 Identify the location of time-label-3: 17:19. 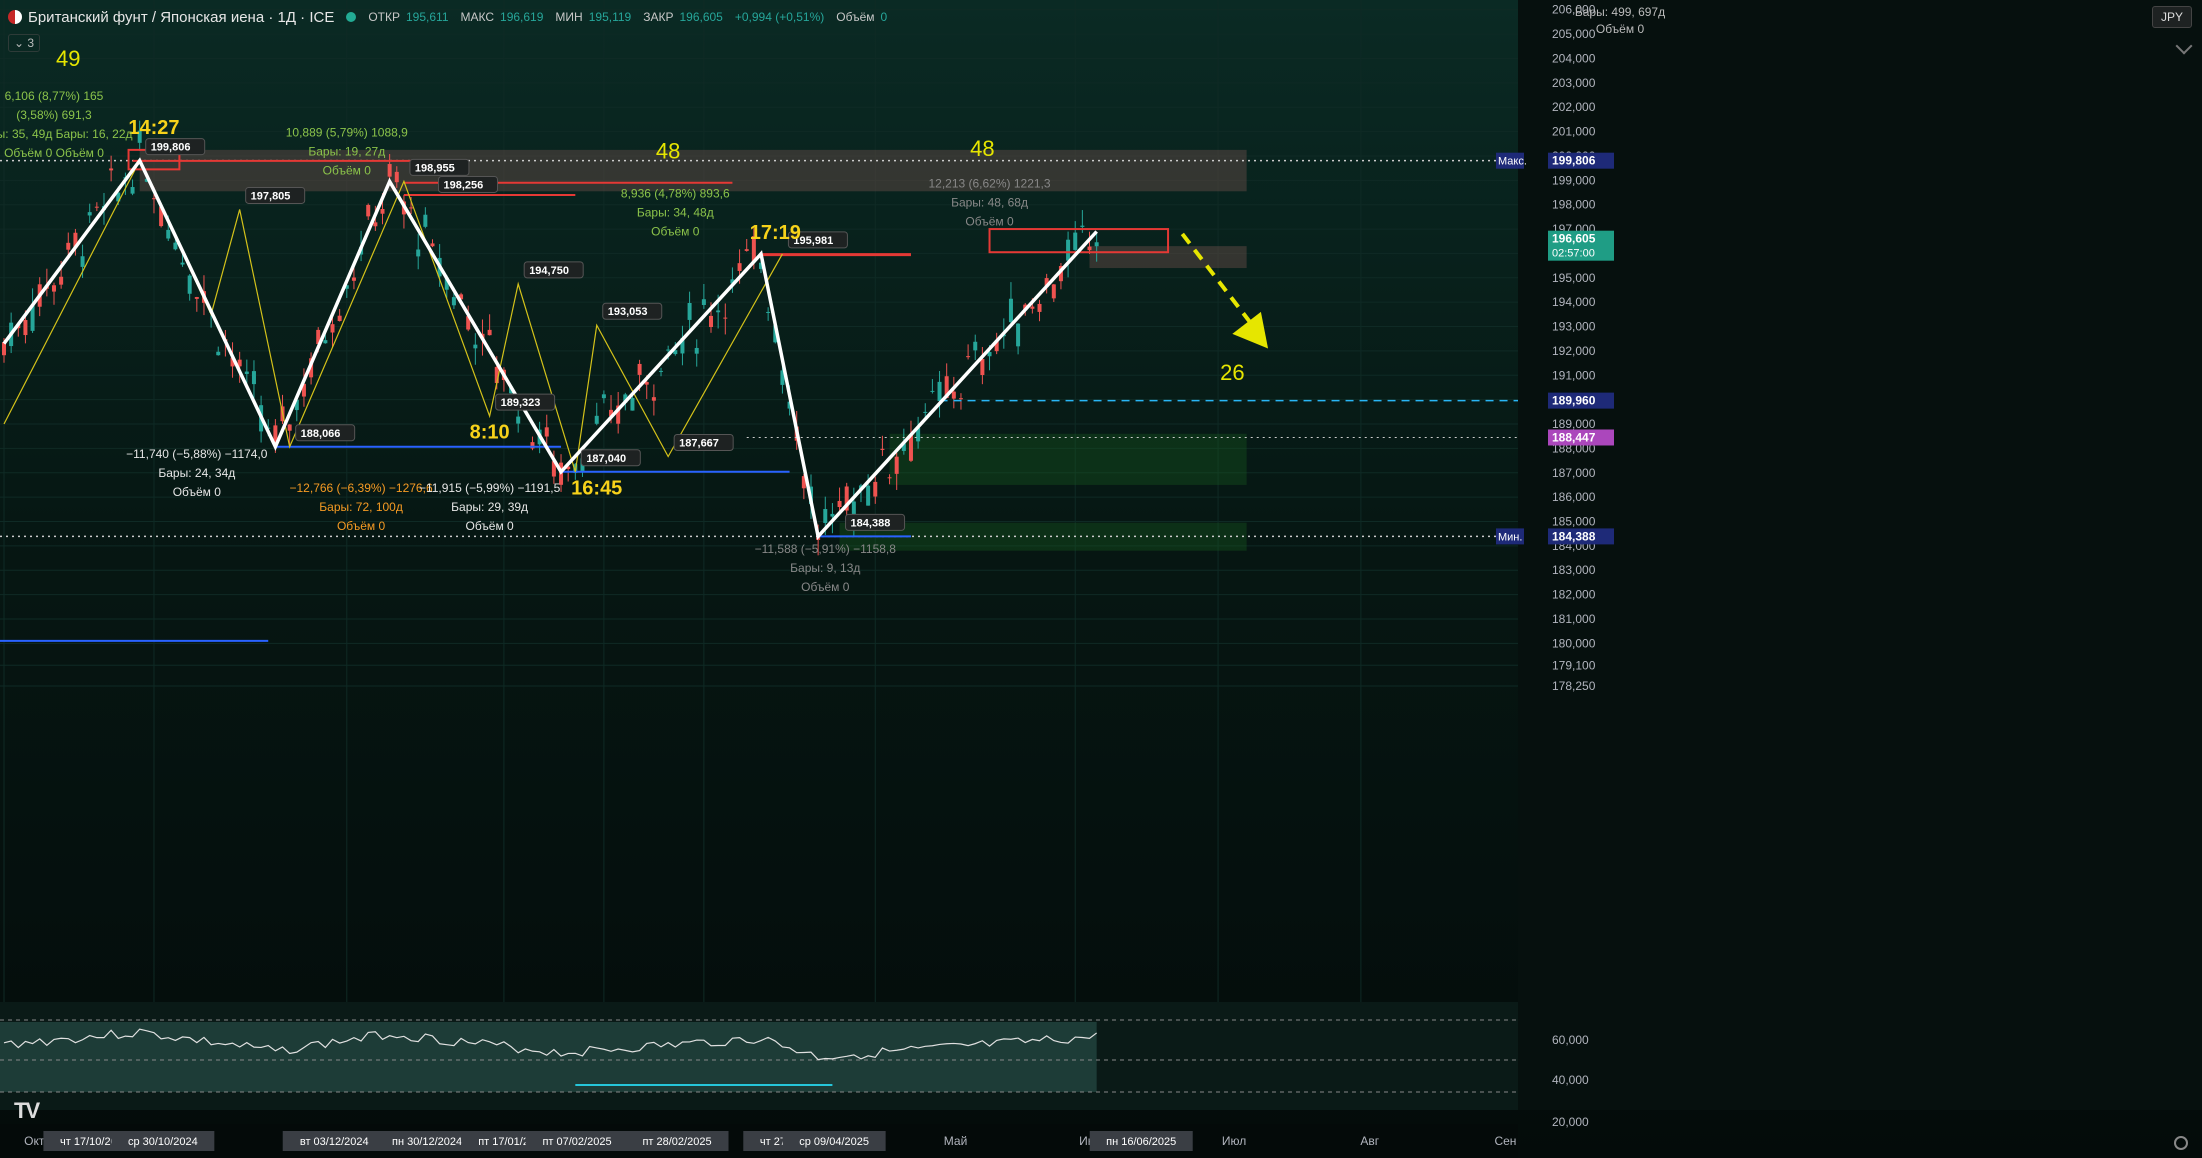
(775, 233).